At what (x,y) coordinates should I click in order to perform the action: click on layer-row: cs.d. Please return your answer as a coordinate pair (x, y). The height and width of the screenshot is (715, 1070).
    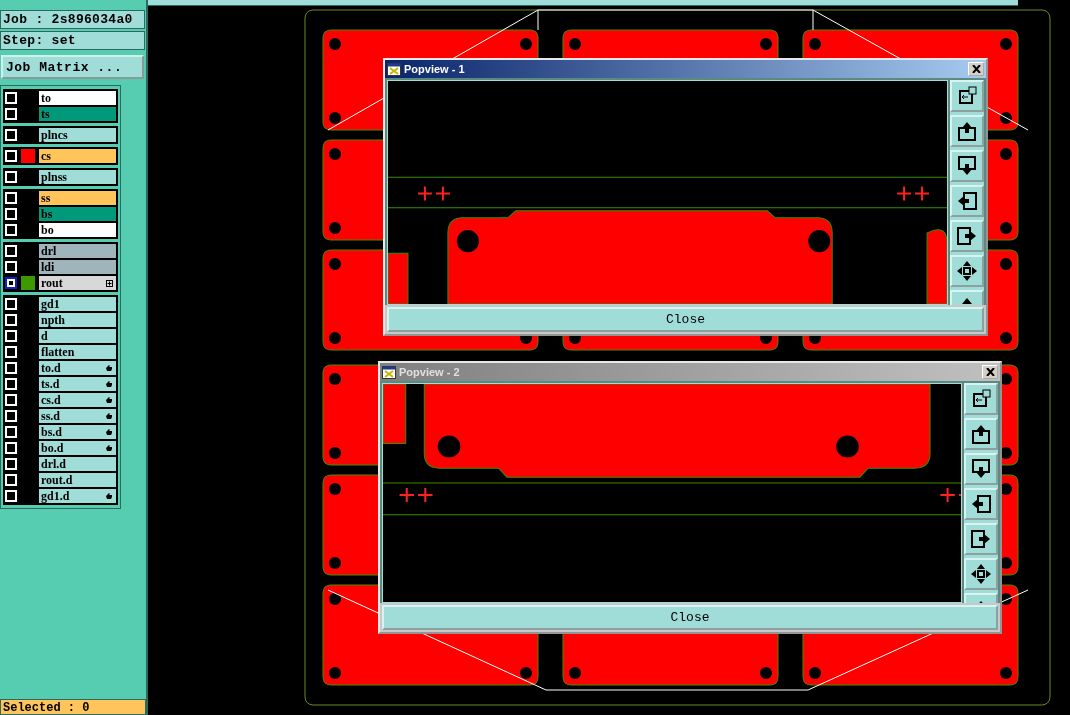
    Looking at the image, I should click on (77, 400).